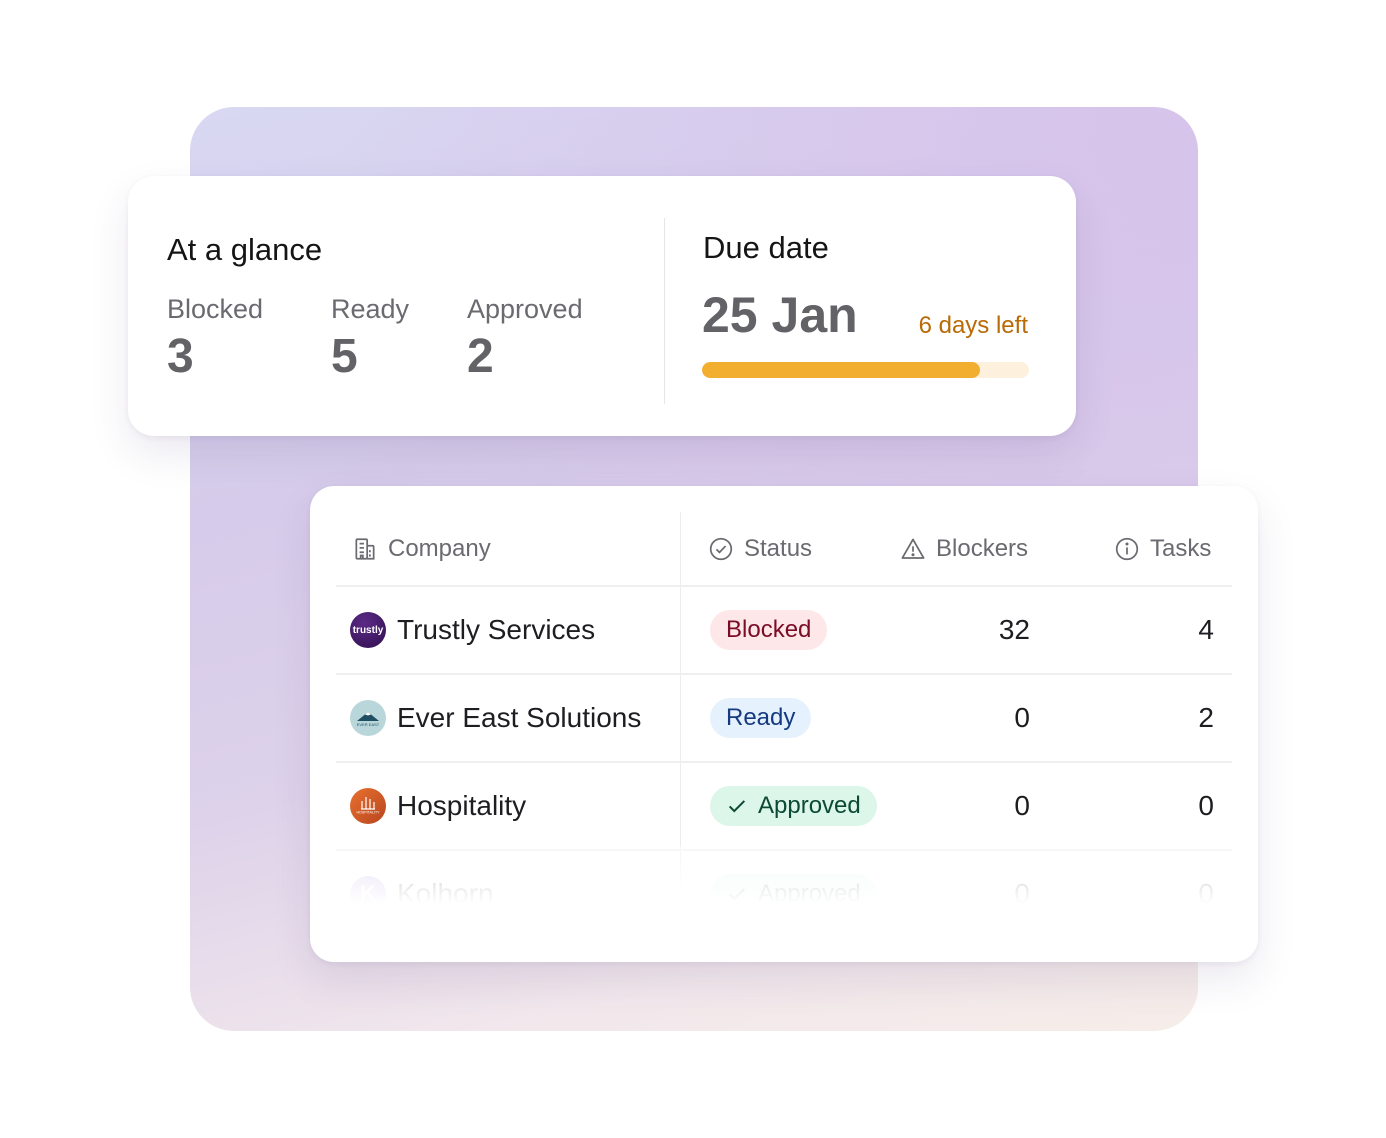 The image size is (1386, 1138). Describe the element at coordinates (462, 805) in the screenshot. I see `company-name: Hospitality` at that location.